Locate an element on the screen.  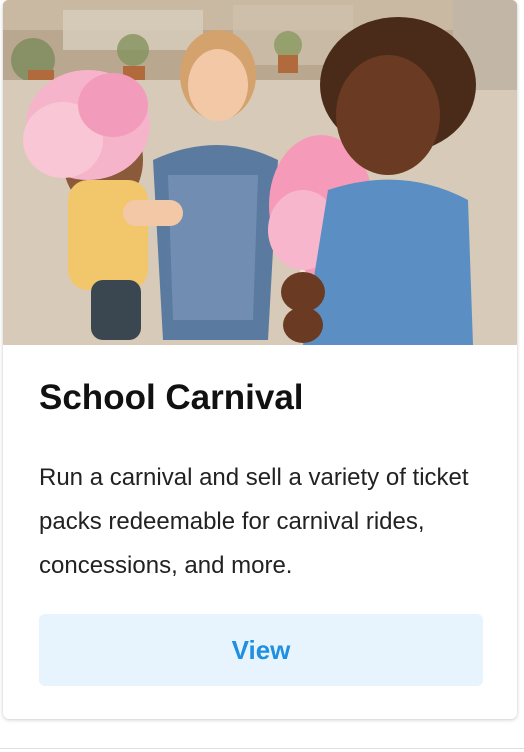
view-button: View is located at coordinates (261, 650).